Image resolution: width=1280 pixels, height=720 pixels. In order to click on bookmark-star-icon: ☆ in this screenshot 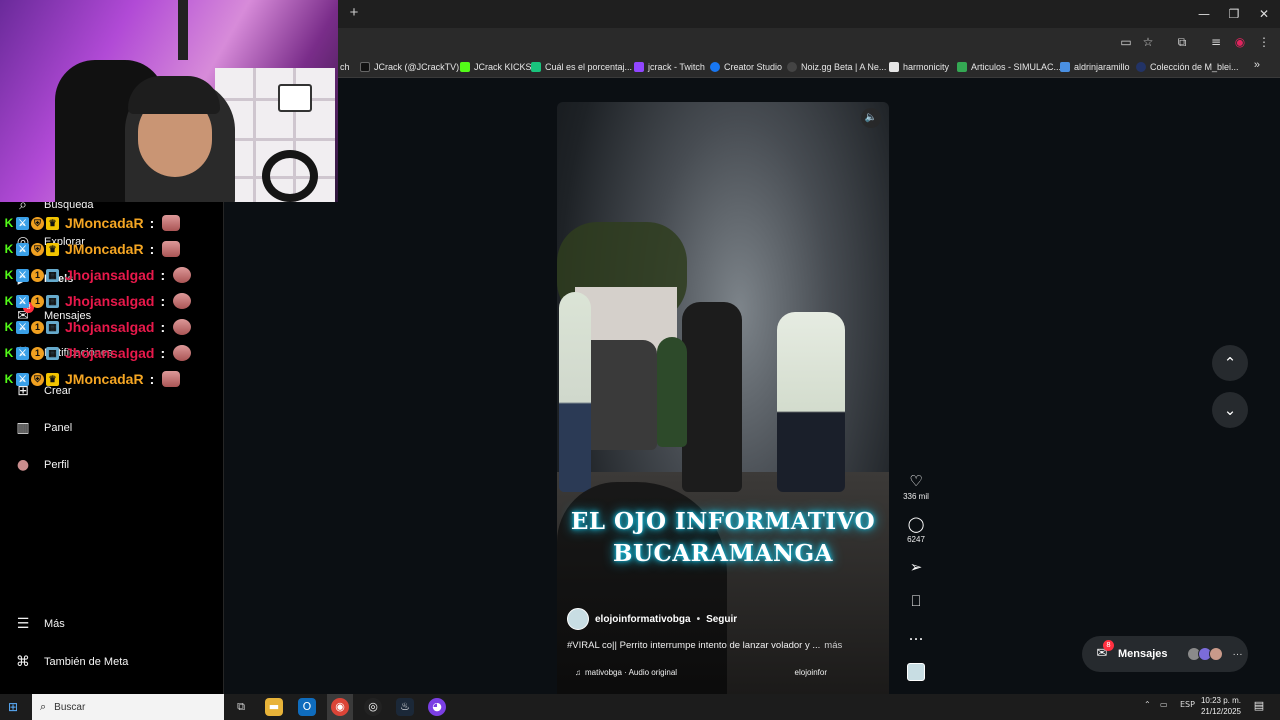, I will do `click(1148, 42)`.